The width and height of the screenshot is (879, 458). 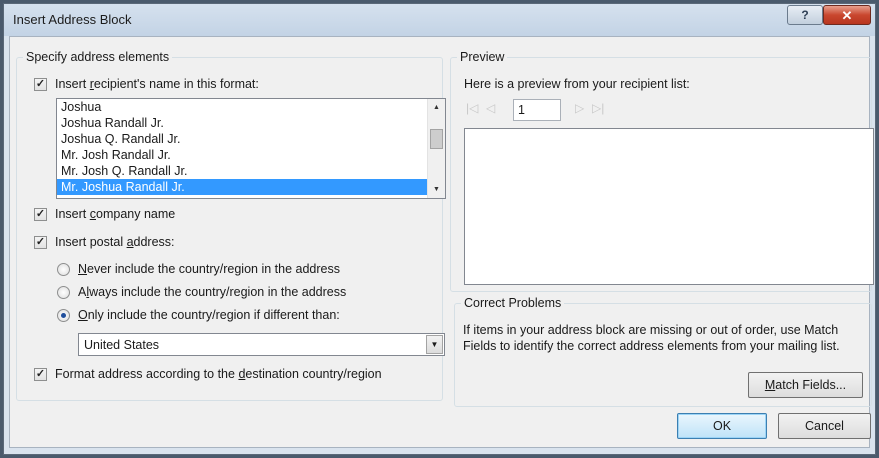 I want to click on postal-address-checkbox: ✓, so click(x=40, y=242).